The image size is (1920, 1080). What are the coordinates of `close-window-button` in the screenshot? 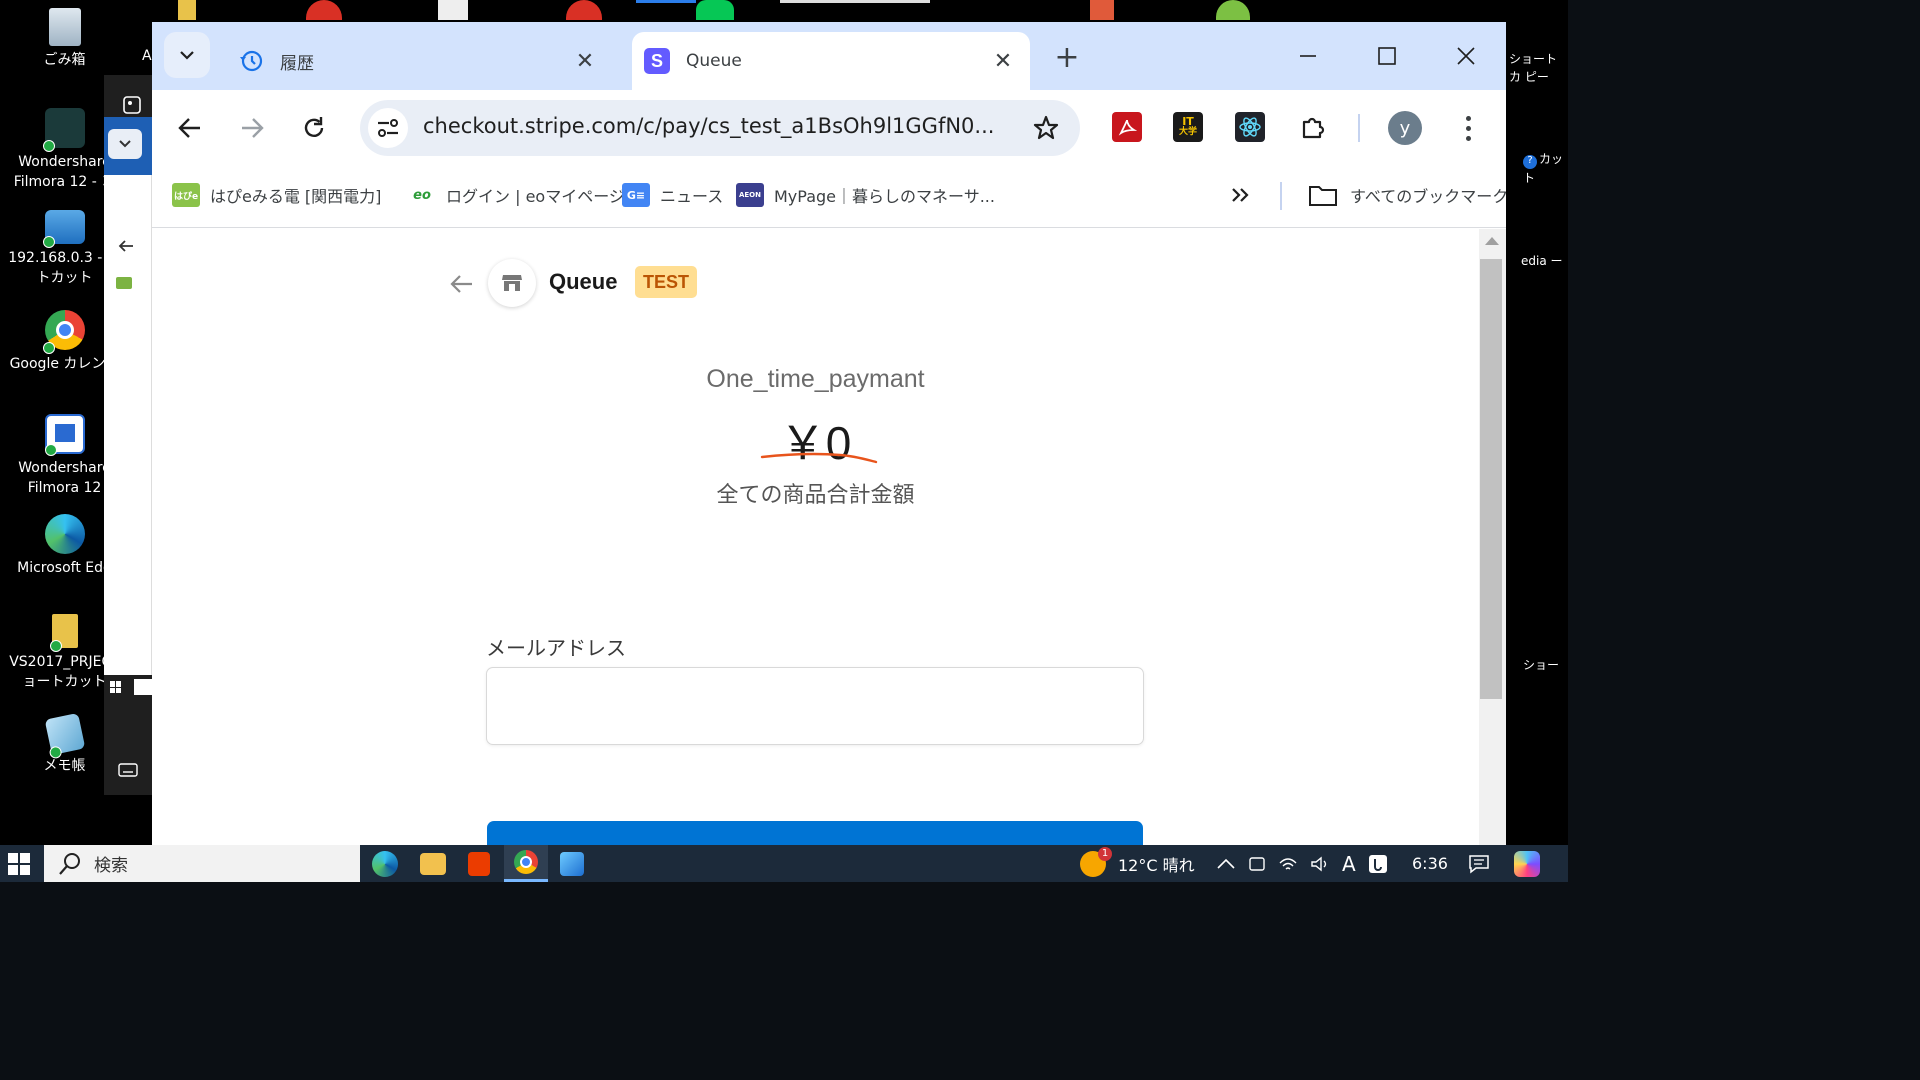 It's located at (1466, 56).